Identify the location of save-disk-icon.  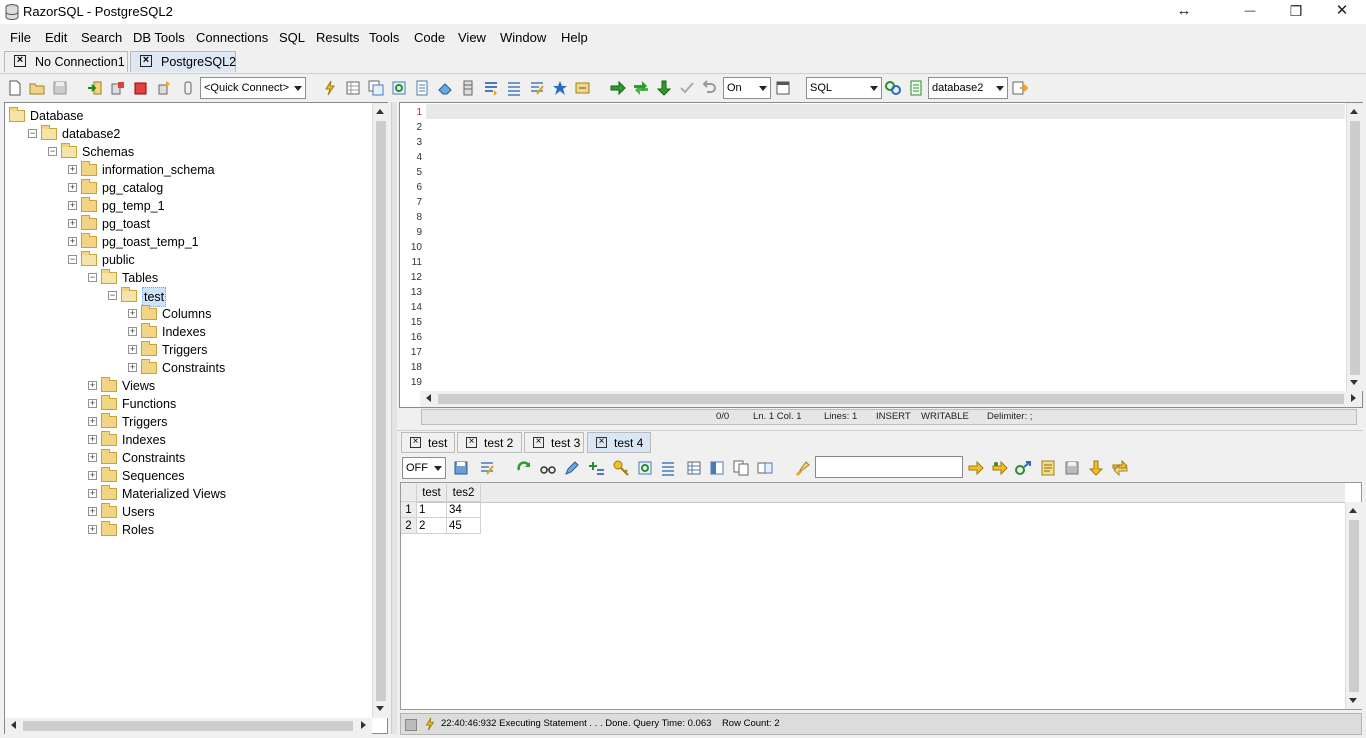
(1072, 468).